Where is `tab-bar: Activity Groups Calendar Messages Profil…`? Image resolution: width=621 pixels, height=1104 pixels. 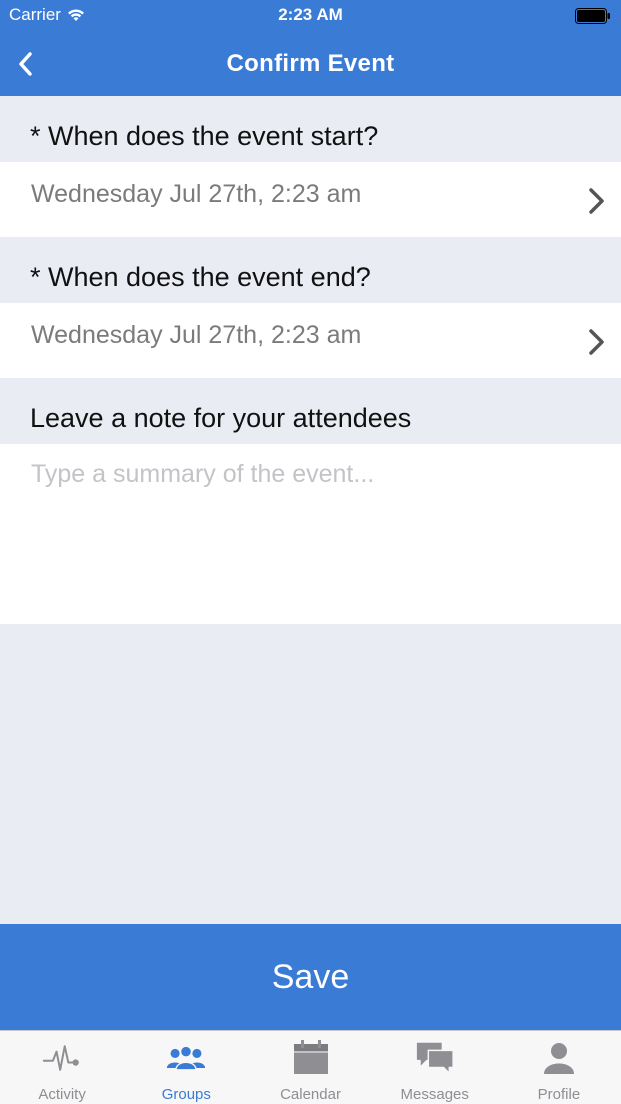 tab-bar: Activity Groups Calendar Messages Profil… is located at coordinates (310, 1067).